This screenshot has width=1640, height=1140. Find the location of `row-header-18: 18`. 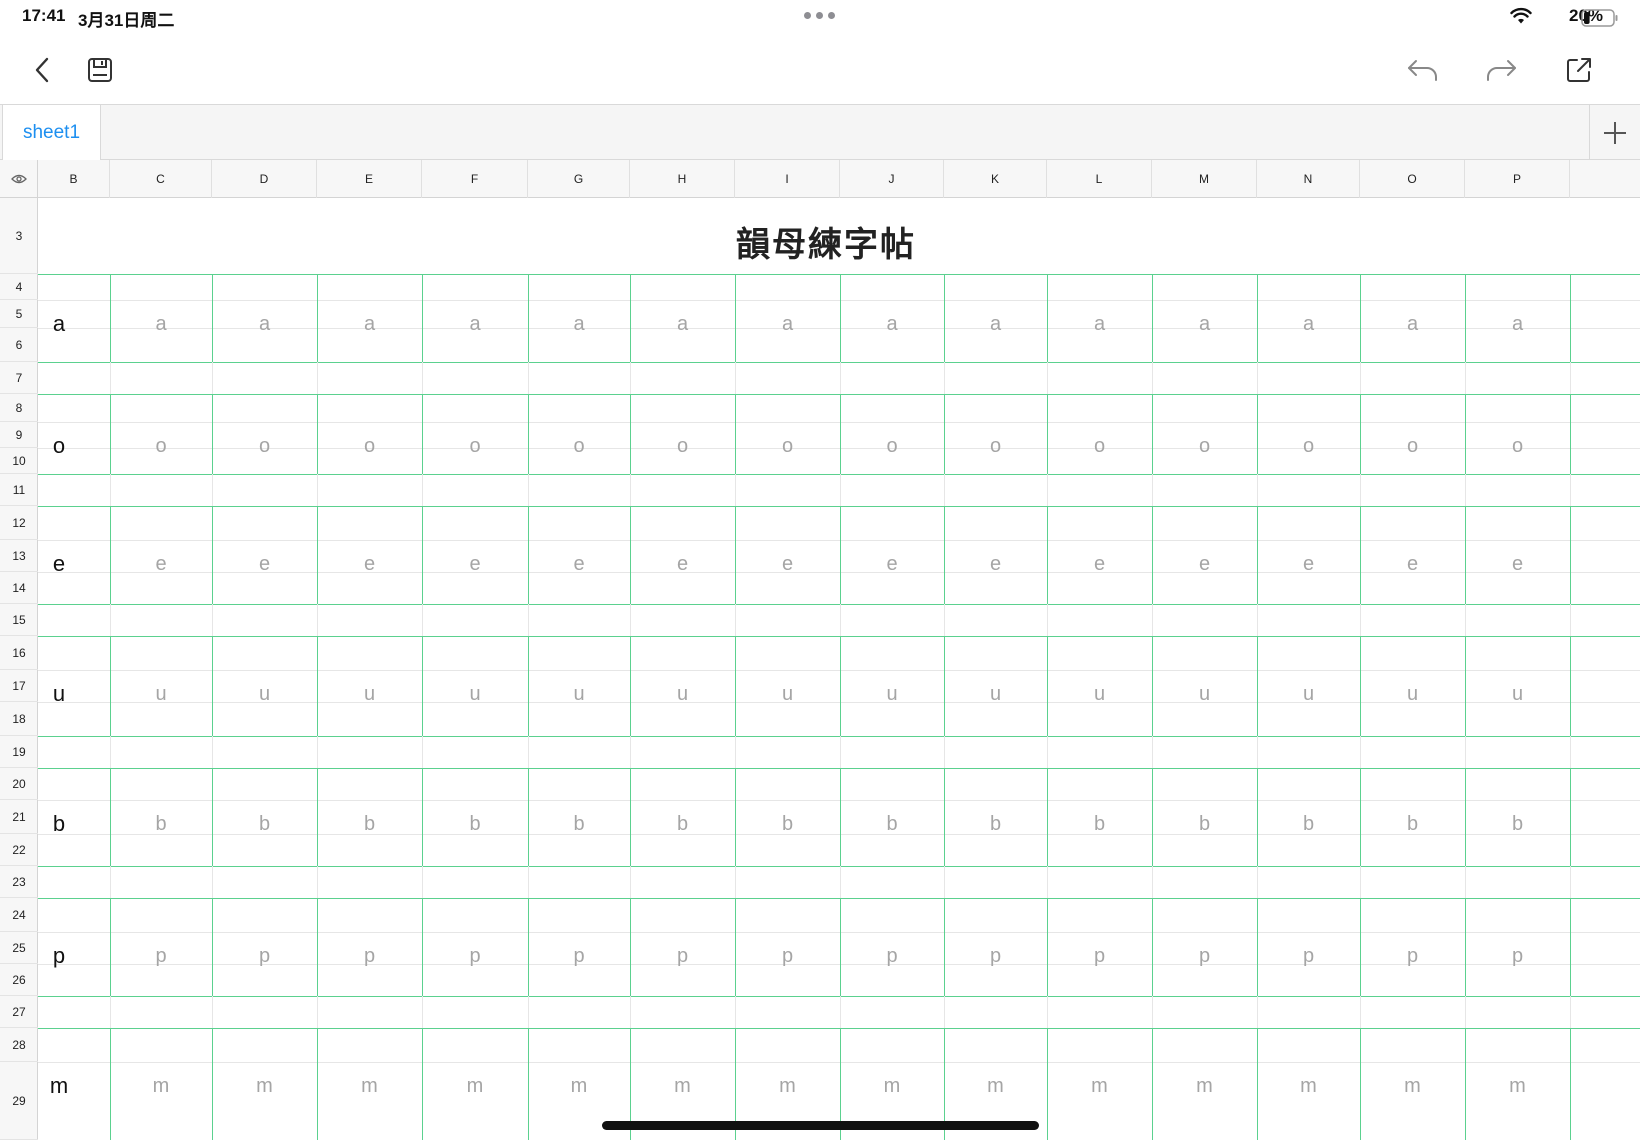

row-header-18: 18 is located at coordinates (19, 719).